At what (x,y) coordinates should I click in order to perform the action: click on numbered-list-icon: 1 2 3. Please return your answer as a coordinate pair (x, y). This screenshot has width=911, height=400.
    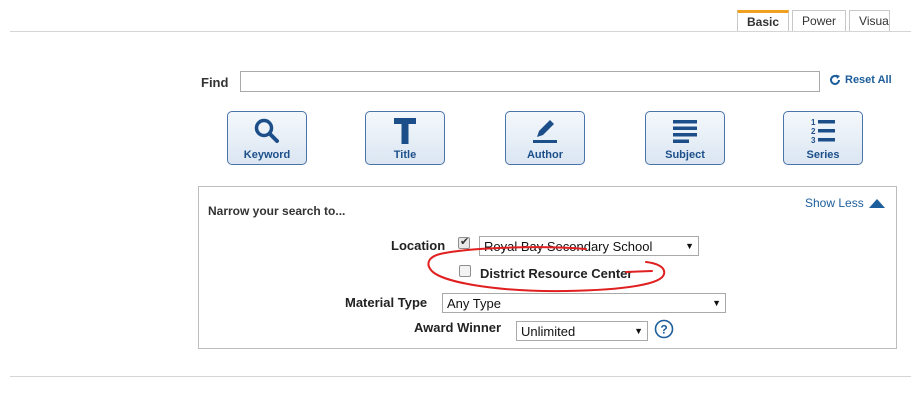
    Looking at the image, I should click on (823, 131).